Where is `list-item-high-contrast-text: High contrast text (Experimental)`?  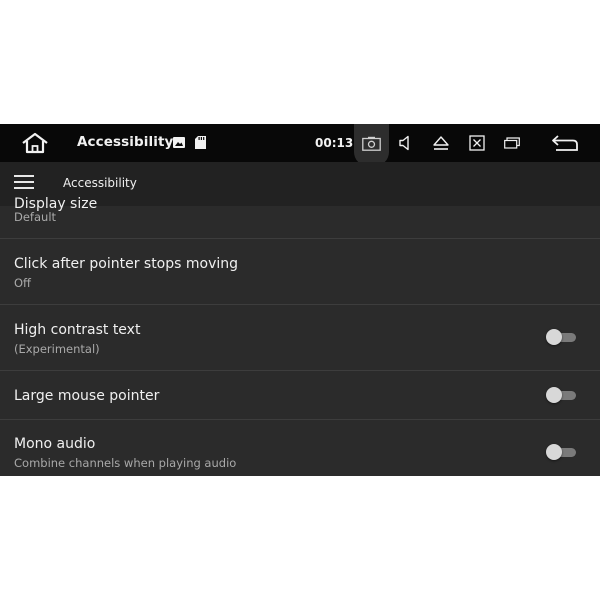
list-item-high-contrast-text: High contrast text (Experimental) is located at coordinates (300, 338).